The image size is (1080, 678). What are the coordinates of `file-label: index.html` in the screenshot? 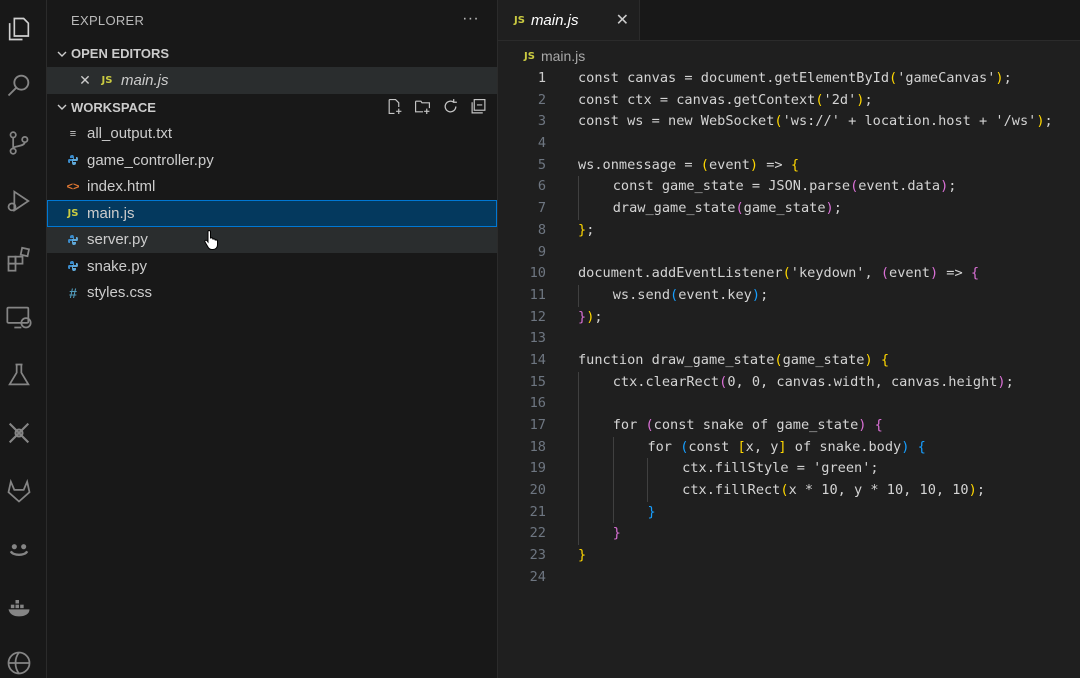 It's located at (121, 187).